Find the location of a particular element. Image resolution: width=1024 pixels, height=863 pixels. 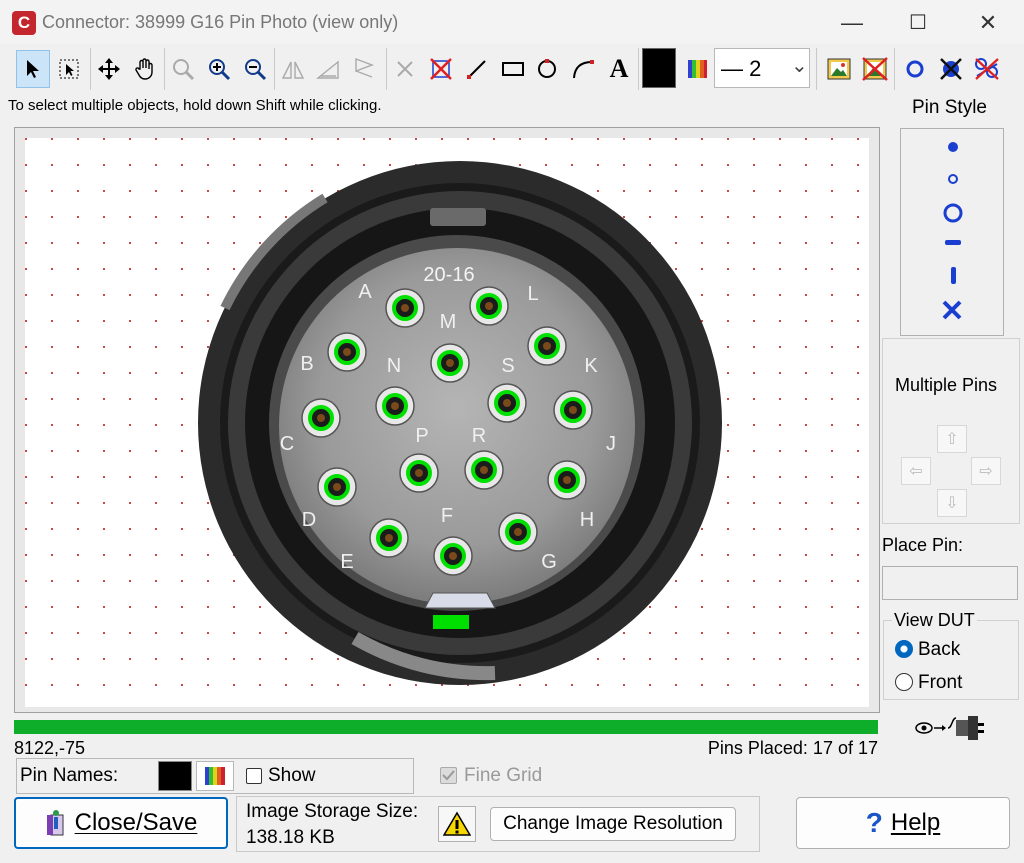

flip-vertical-button is located at coordinates (329, 69).